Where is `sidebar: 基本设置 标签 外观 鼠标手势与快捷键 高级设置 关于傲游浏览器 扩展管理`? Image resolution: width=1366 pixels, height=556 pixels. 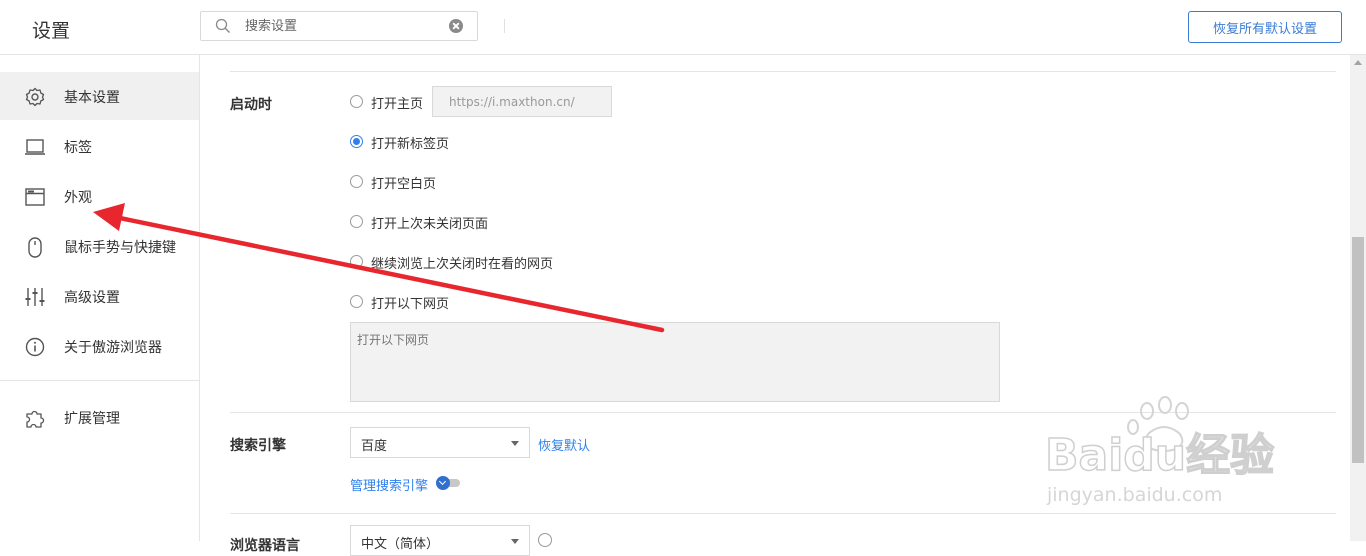 sidebar: 基本设置 标签 外观 鼠标手势与快捷键 高级设置 关于傲游浏览器 扩展管理 is located at coordinates (100, 298).